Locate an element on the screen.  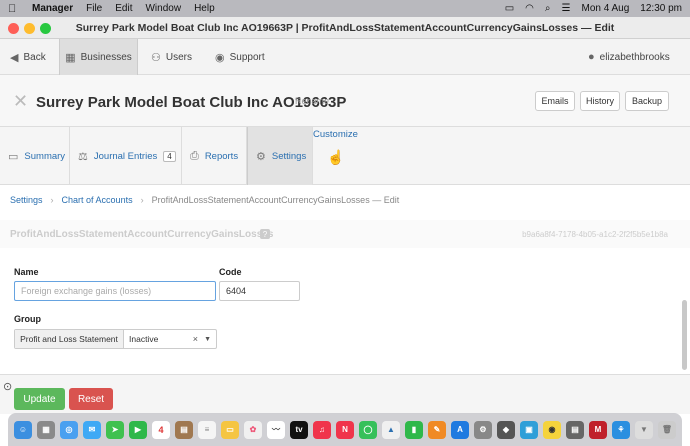
tab-journal-entries: ⚖ Journal Entries 4 is located at coordinates (126, 156).